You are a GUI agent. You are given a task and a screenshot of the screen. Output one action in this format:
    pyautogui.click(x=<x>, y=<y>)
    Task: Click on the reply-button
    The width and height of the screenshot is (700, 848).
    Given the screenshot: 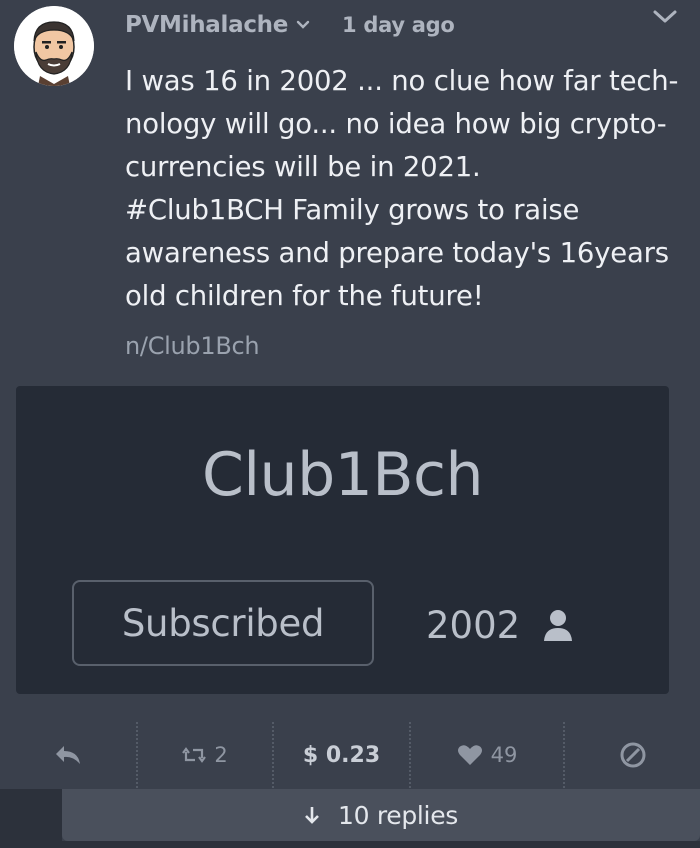 What is the action you would take?
    pyautogui.click(x=68, y=755)
    